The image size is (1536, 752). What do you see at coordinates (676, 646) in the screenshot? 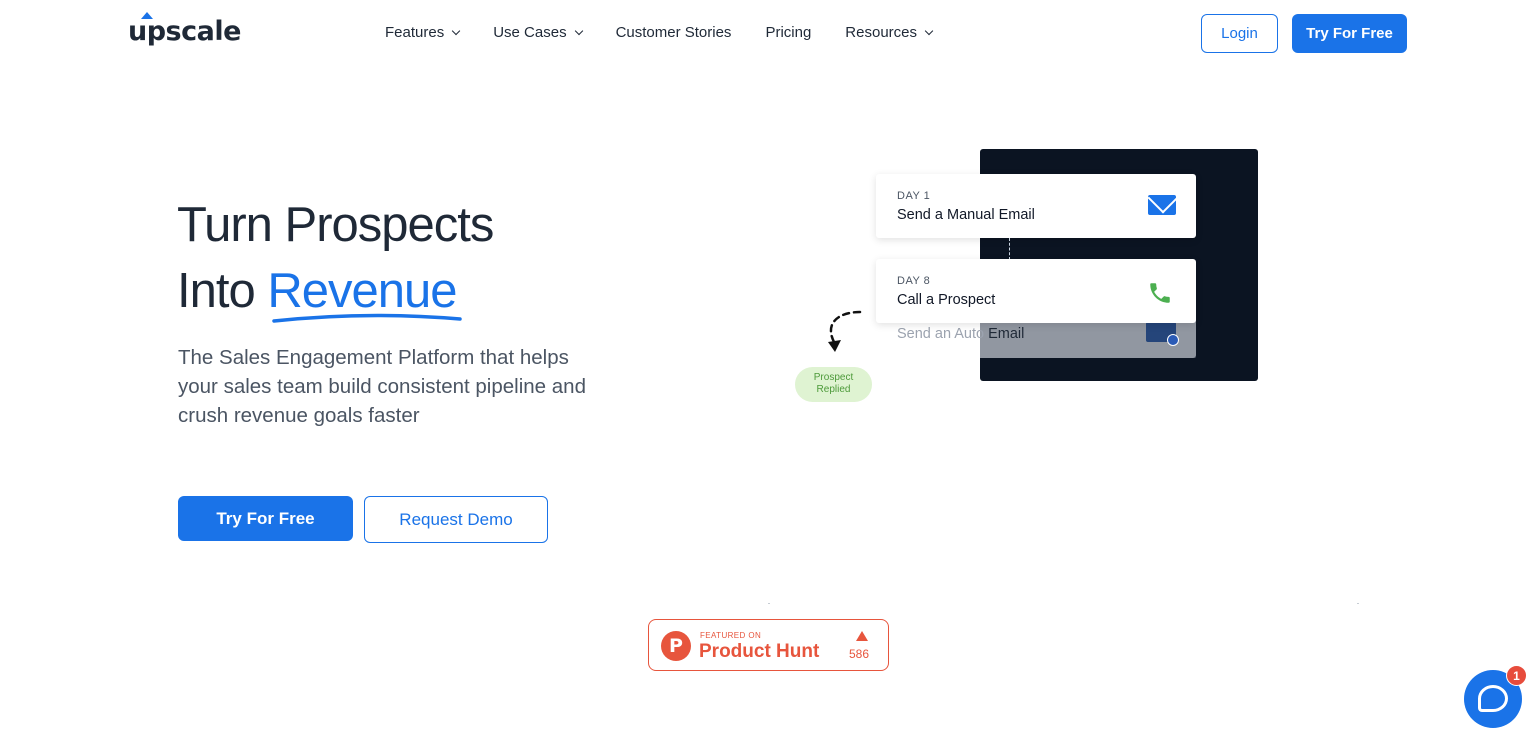
I see `product-hunt-logo-icon: P` at bounding box center [676, 646].